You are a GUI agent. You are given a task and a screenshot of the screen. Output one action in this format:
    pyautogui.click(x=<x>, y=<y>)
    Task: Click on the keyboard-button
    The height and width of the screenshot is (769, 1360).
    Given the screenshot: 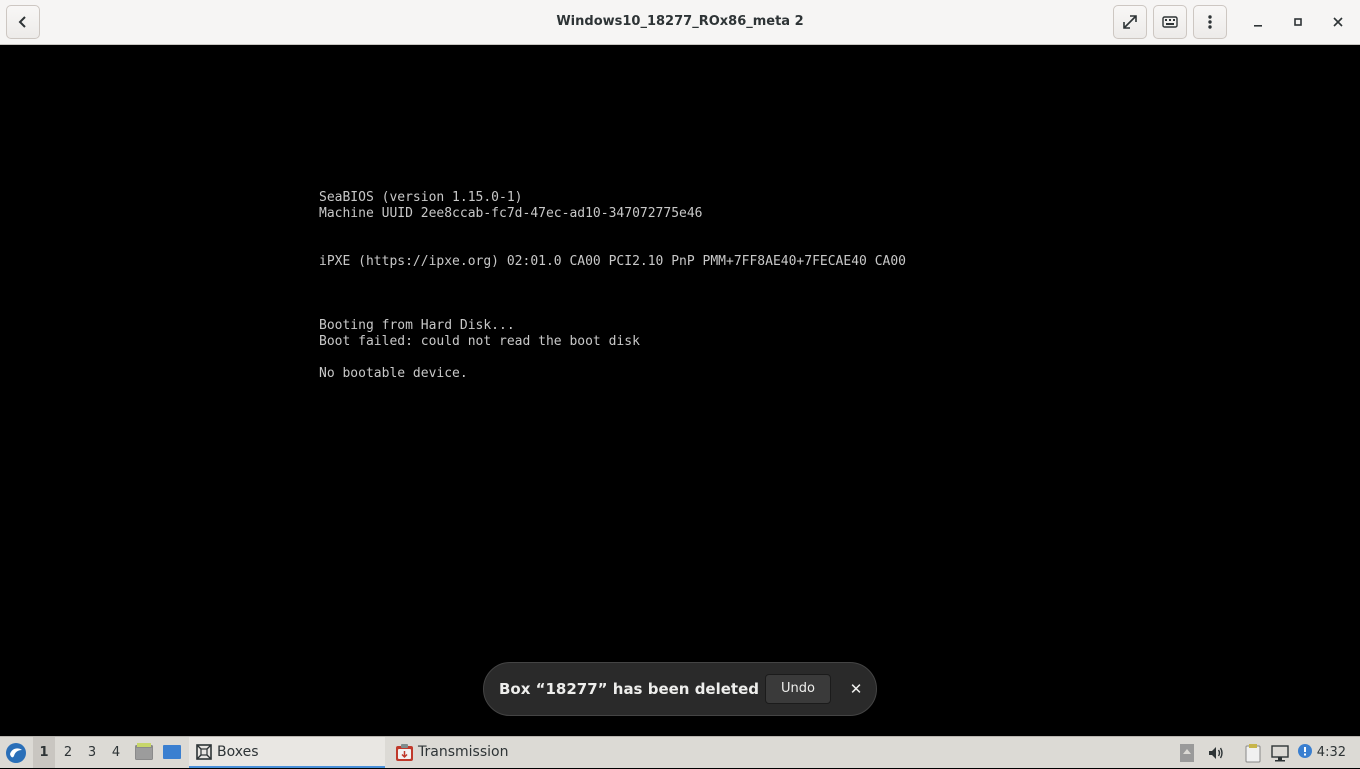 What is the action you would take?
    pyautogui.click(x=1170, y=22)
    